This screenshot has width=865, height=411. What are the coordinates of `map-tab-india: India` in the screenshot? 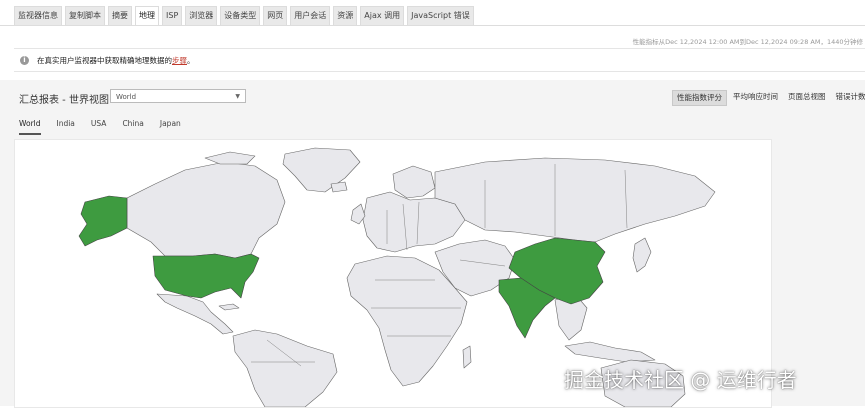 It's located at (66, 127).